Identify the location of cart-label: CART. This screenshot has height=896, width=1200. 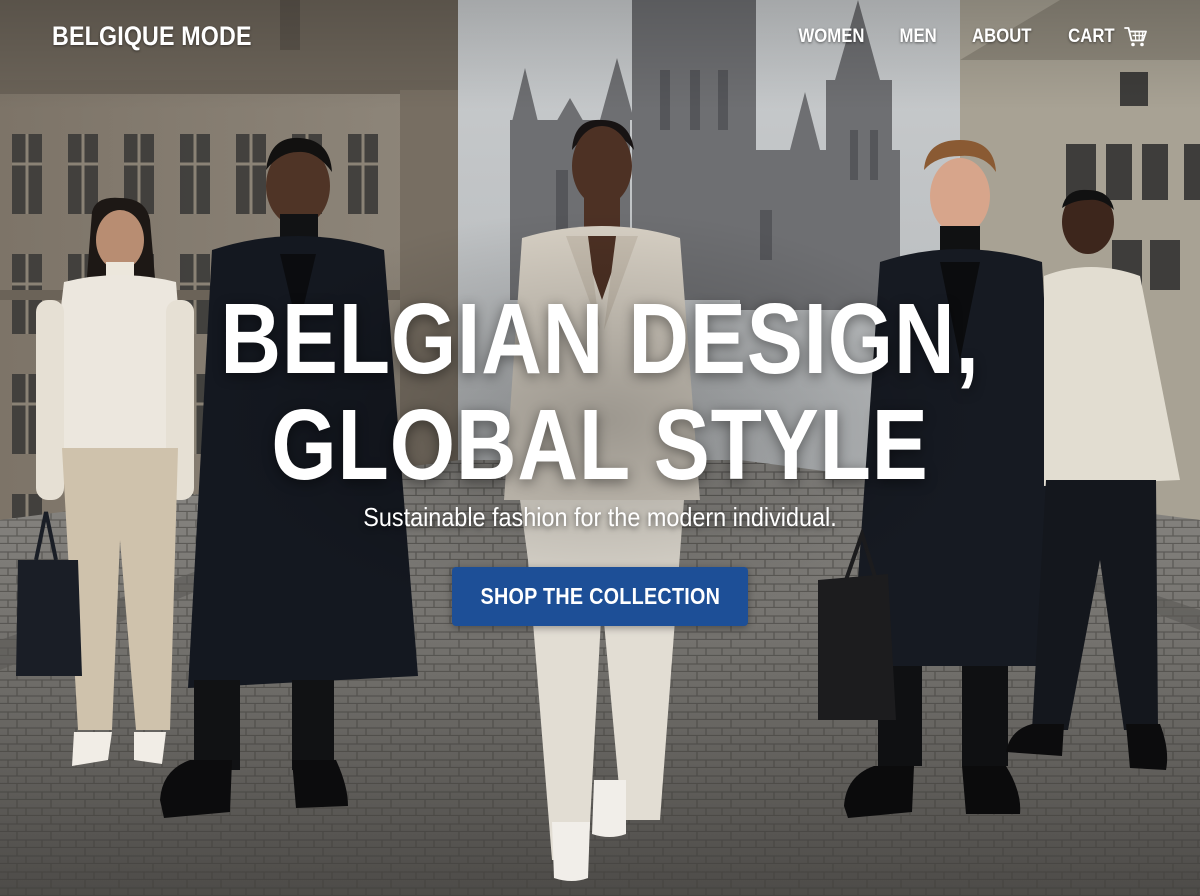
(1091, 36).